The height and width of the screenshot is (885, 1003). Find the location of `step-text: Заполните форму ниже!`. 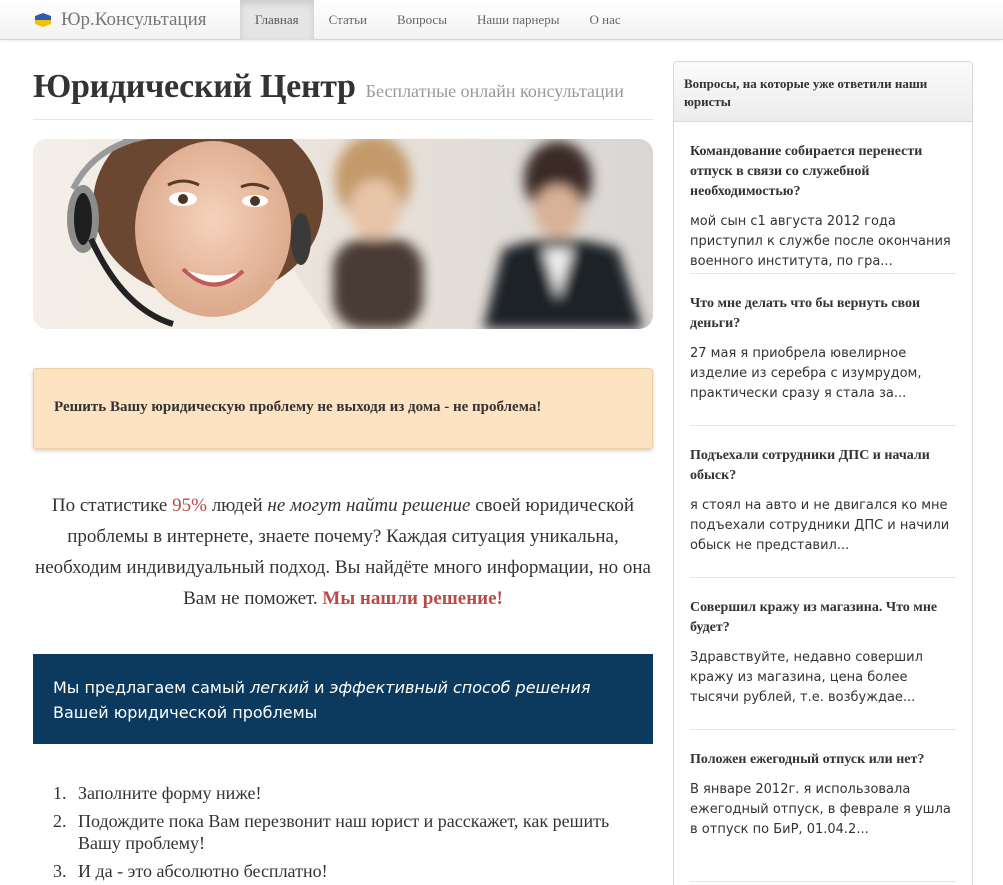

step-text: Заполните форму ниже! is located at coordinates (170, 793).